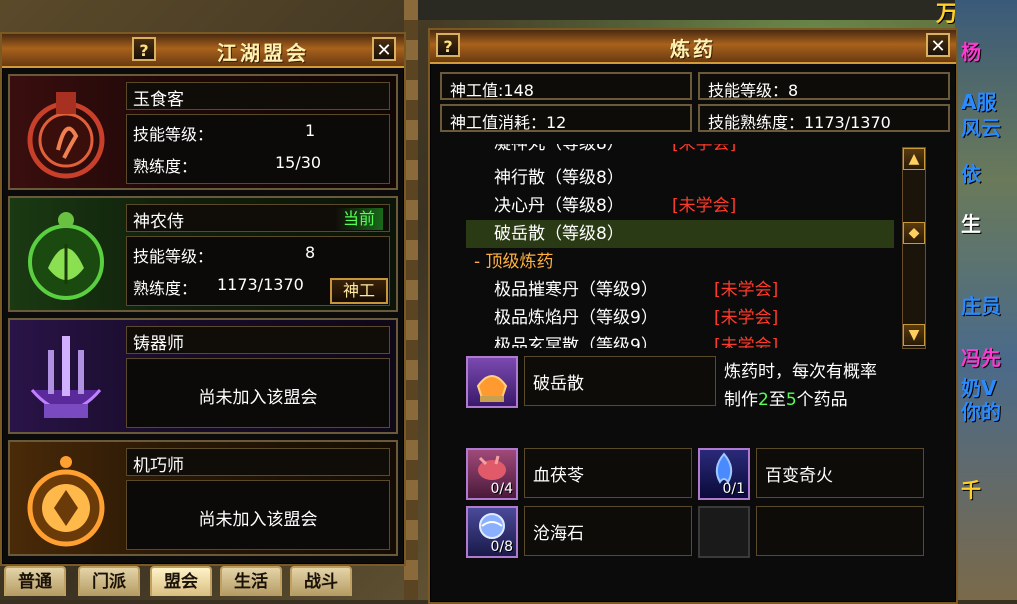  Describe the element at coordinates (566, 86) in the screenshot. I see `shengong-value-box: 神工值:148` at that location.